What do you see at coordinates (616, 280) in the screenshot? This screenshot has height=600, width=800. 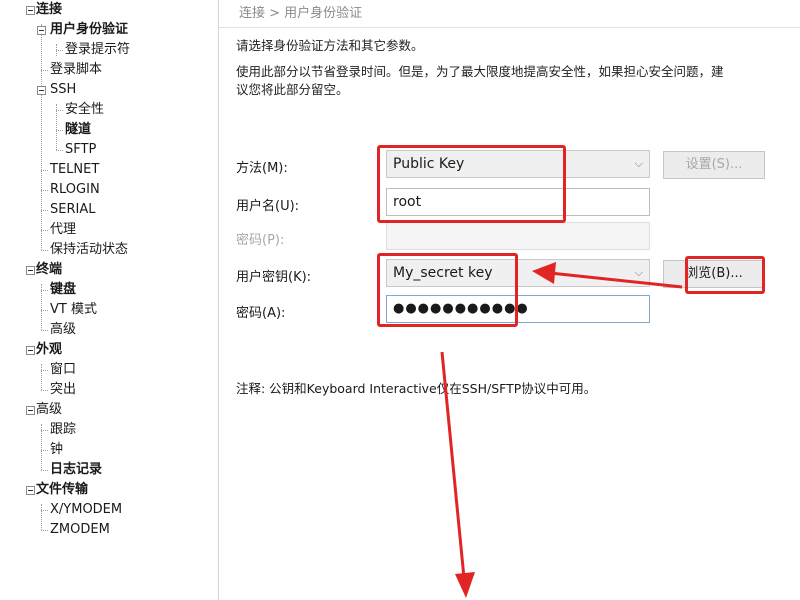 I see `arrow-to-user-key` at bounding box center [616, 280].